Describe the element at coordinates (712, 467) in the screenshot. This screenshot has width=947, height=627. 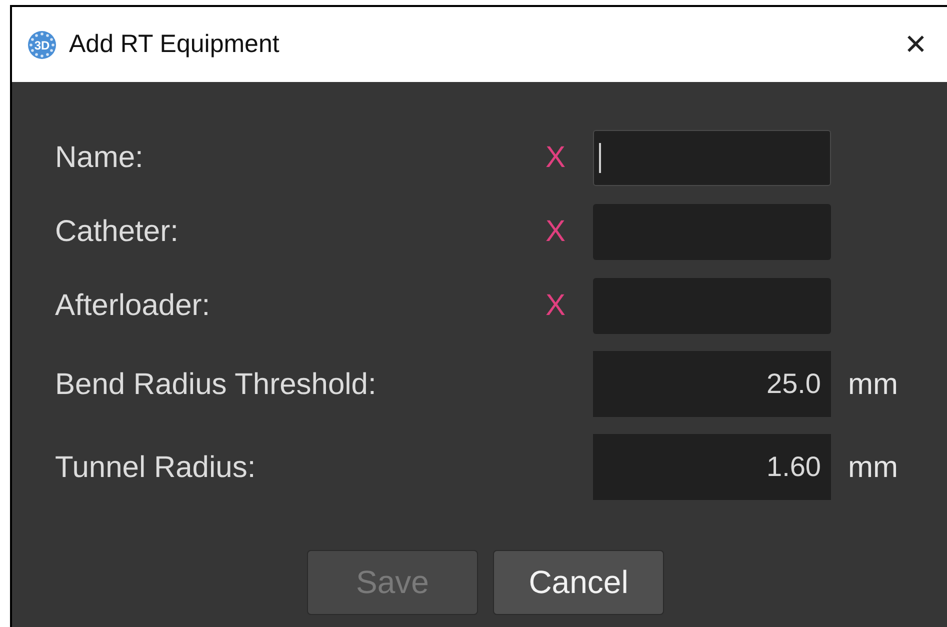
I see `input-field: 1.60` at that location.